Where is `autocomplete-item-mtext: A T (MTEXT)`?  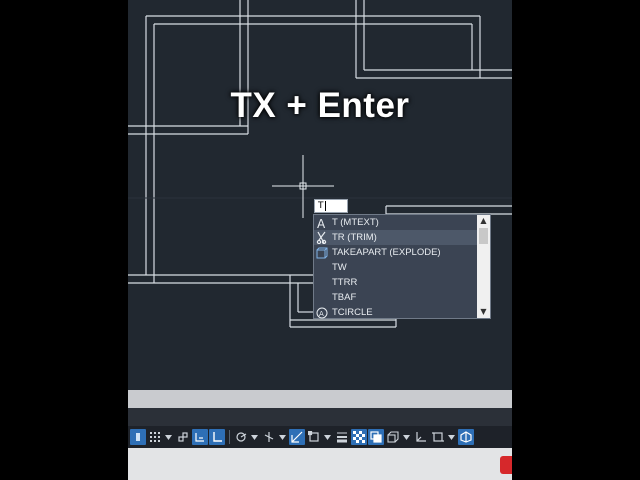
autocomplete-item-mtext: A T (MTEXT) is located at coordinates (395, 222).